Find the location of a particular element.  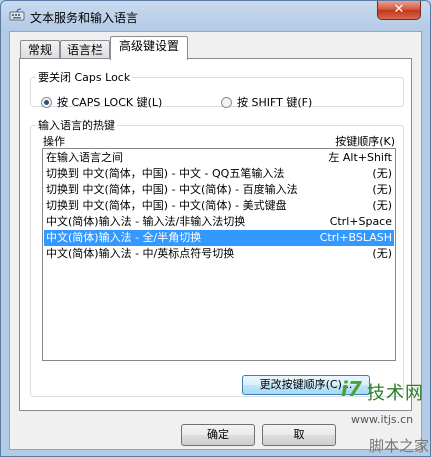

hotkey-key: Ctrl+Space is located at coordinates (360, 221).